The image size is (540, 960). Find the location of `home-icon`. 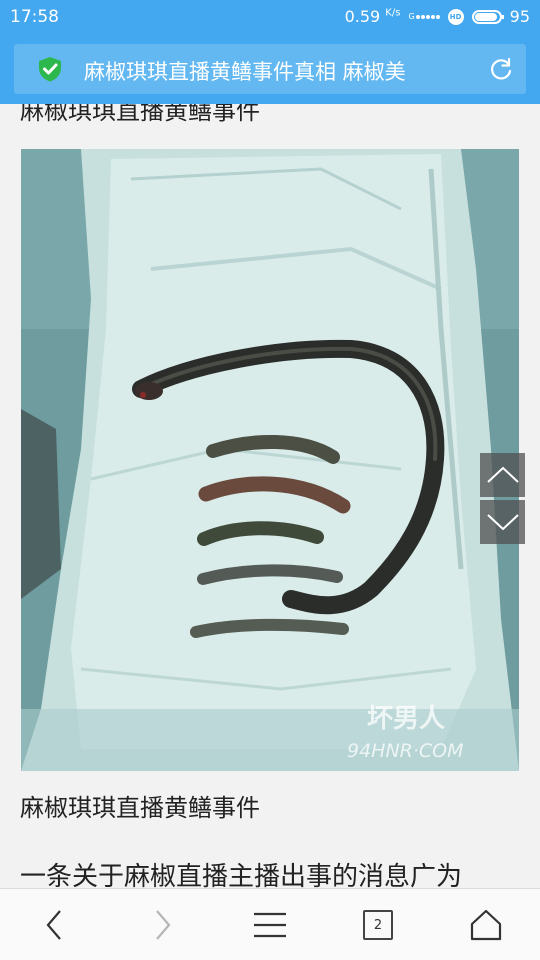

home-icon is located at coordinates (486, 925).